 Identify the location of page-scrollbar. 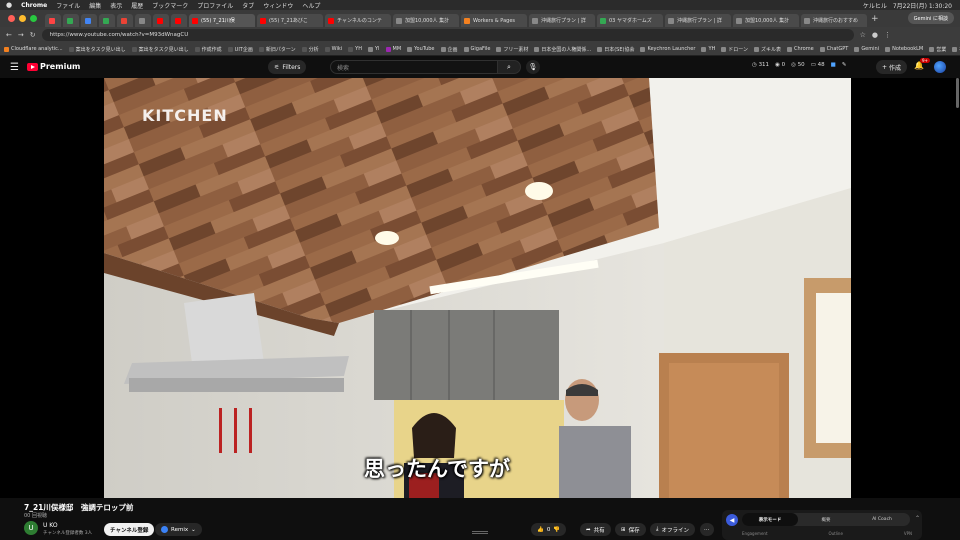
(957, 93).